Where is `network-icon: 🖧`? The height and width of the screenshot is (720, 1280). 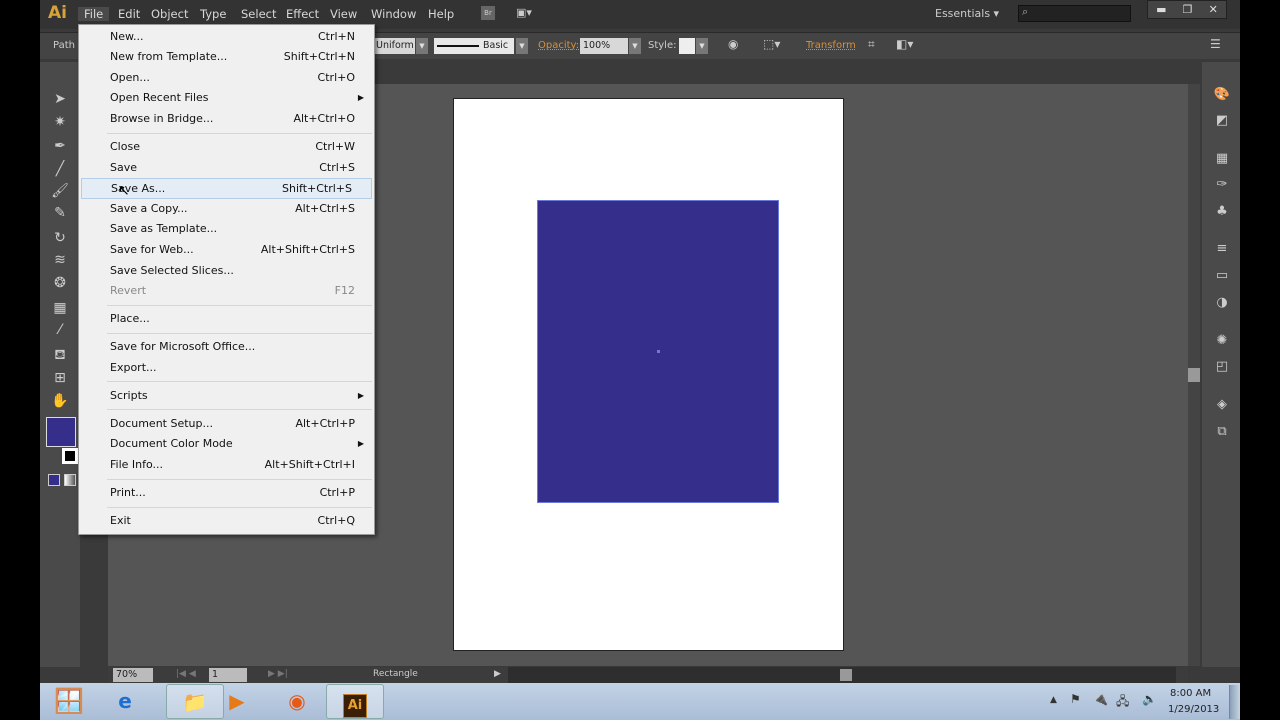
network-icon: 🖧 is located at coordinates (1122, 702).